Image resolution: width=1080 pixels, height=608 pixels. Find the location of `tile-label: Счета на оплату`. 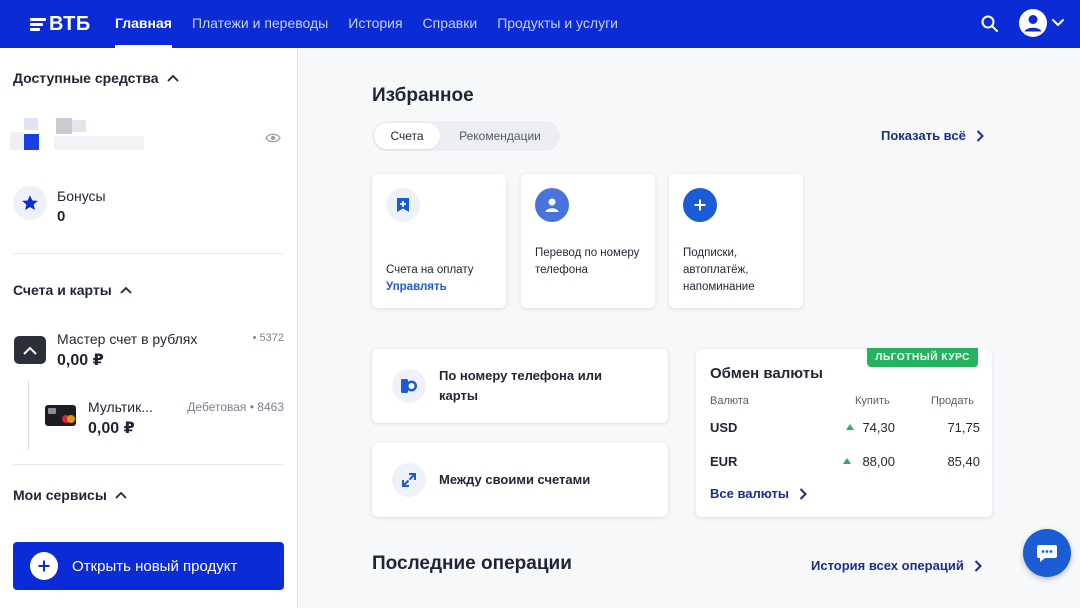

tile-label: Счета на оплату is located at coordinates (430, 270).